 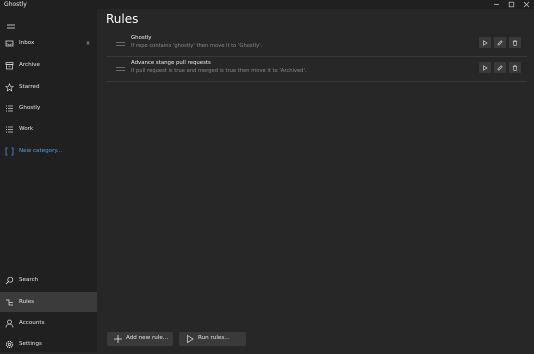 I want to click on sidebar-item-accounts: Accounts, so click(x=48, y=323).